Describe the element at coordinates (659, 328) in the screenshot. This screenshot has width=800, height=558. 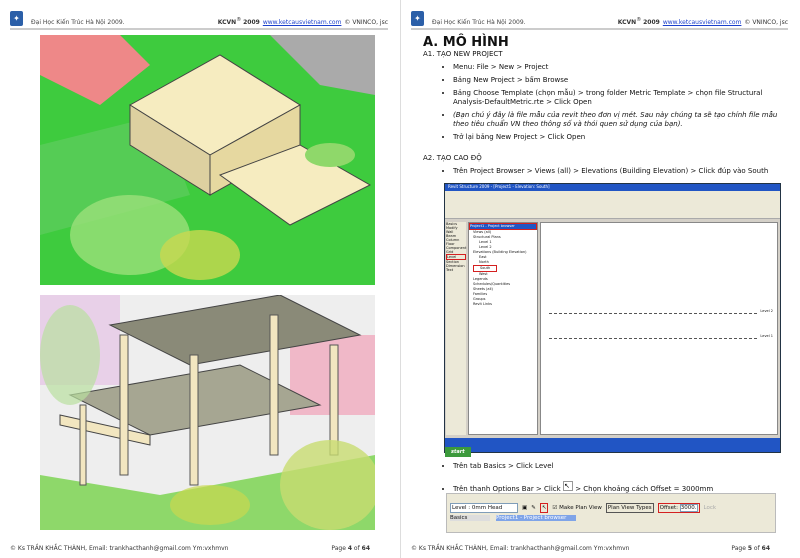
I see `elevation-view: Level 2 Level 1` at that location.